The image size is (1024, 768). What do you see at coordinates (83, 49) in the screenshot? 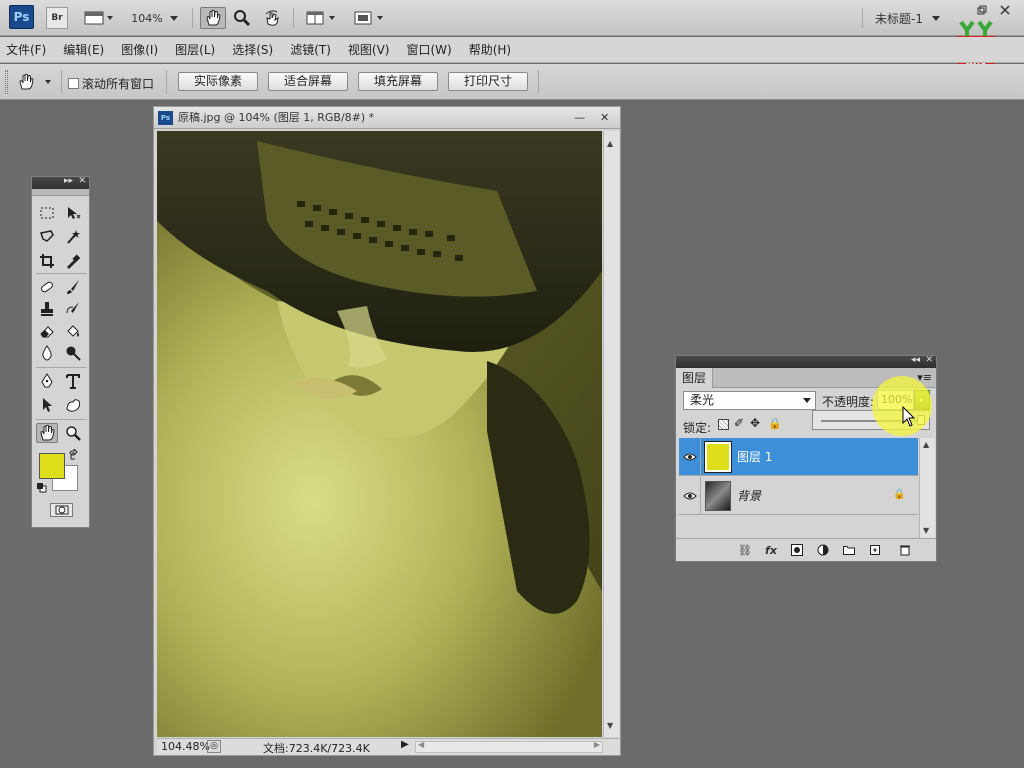
I see `menu-edit: 编辑(E)` at bounding box center [83, 49].